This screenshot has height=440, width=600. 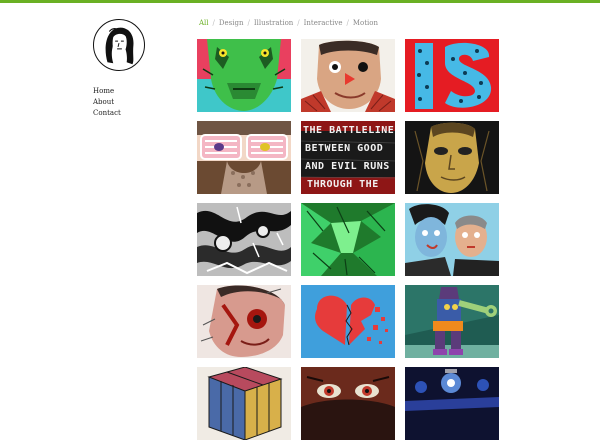 I want to click on battleline-line-3: AND EVIL RUNS, so click(x=347, y=166).